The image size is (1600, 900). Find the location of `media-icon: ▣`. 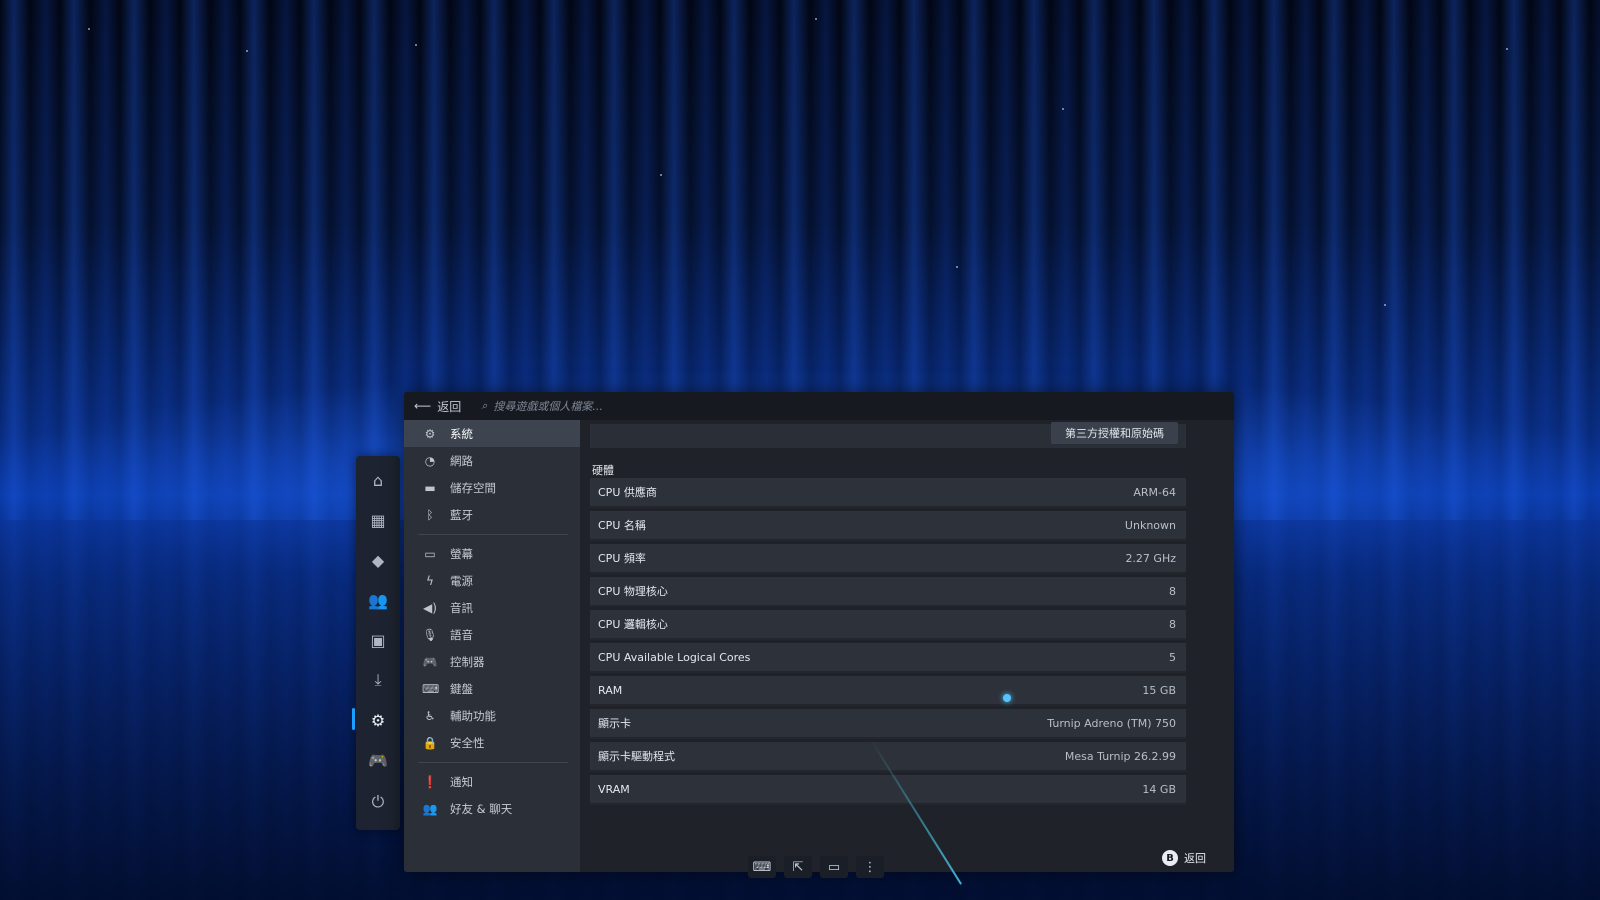

media-icon: ▣ is located at coordinates (378, 640).